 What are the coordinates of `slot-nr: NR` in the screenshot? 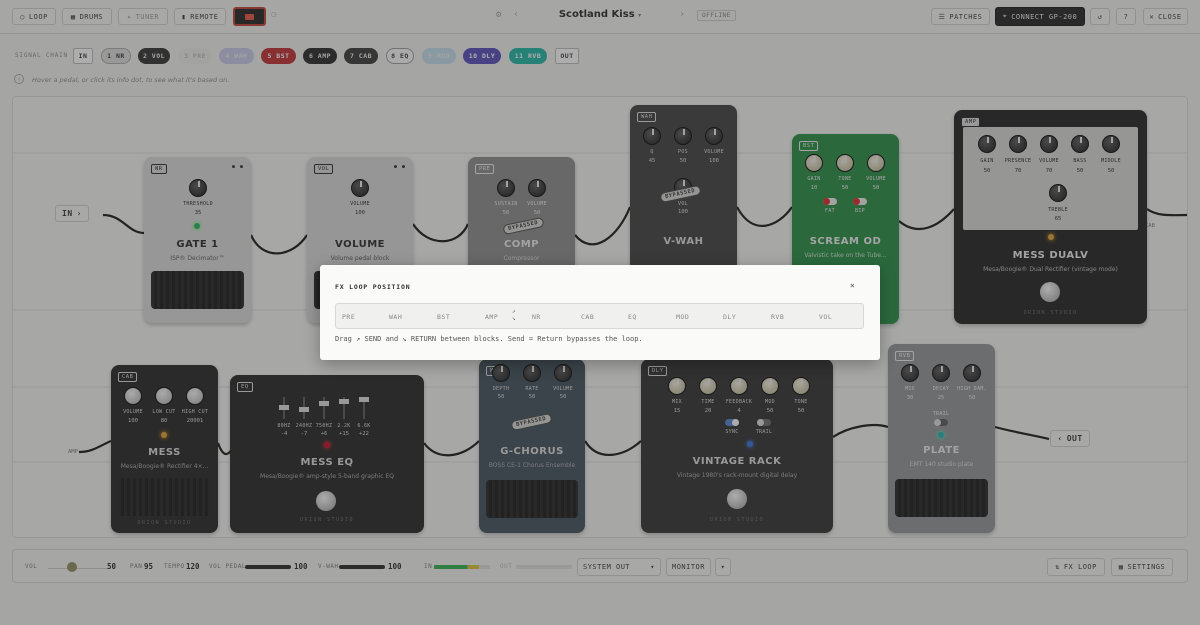 It's located at (536, 317).